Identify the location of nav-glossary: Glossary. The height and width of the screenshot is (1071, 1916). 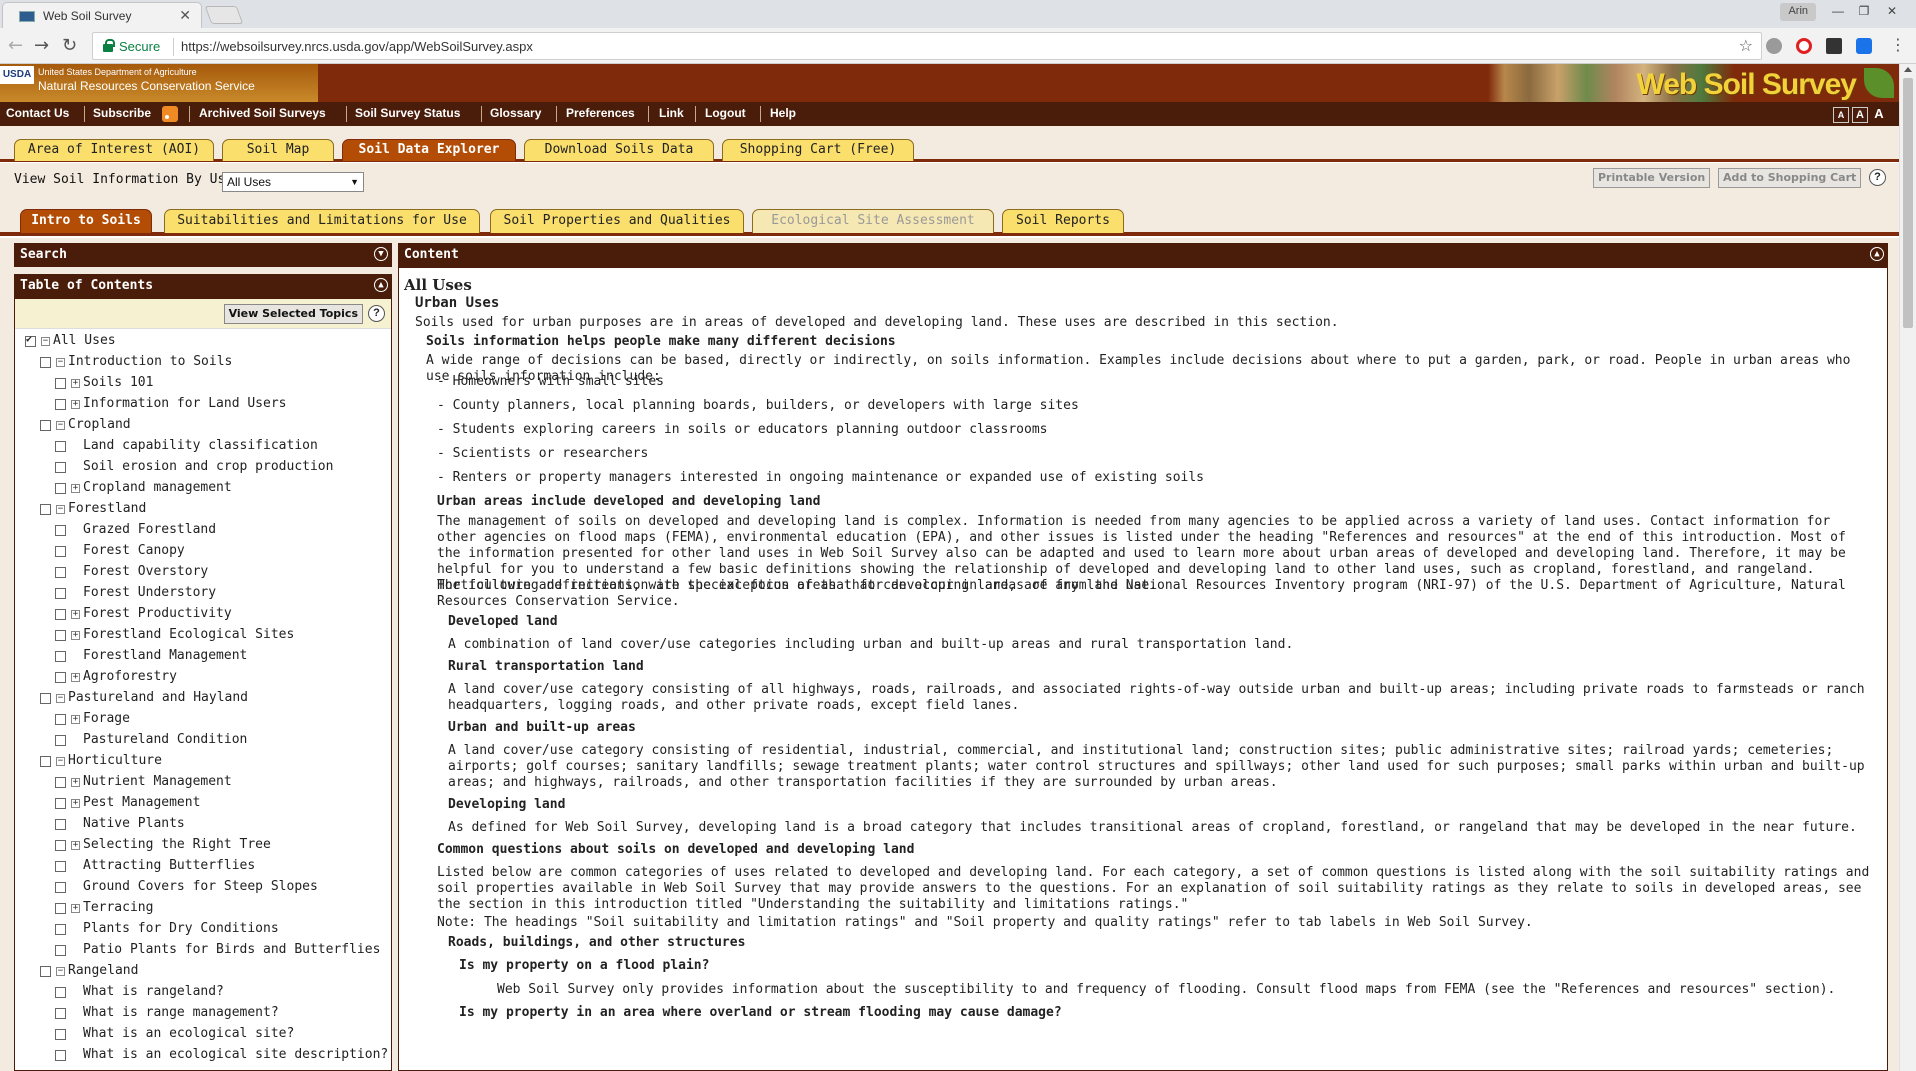
(515, 113).